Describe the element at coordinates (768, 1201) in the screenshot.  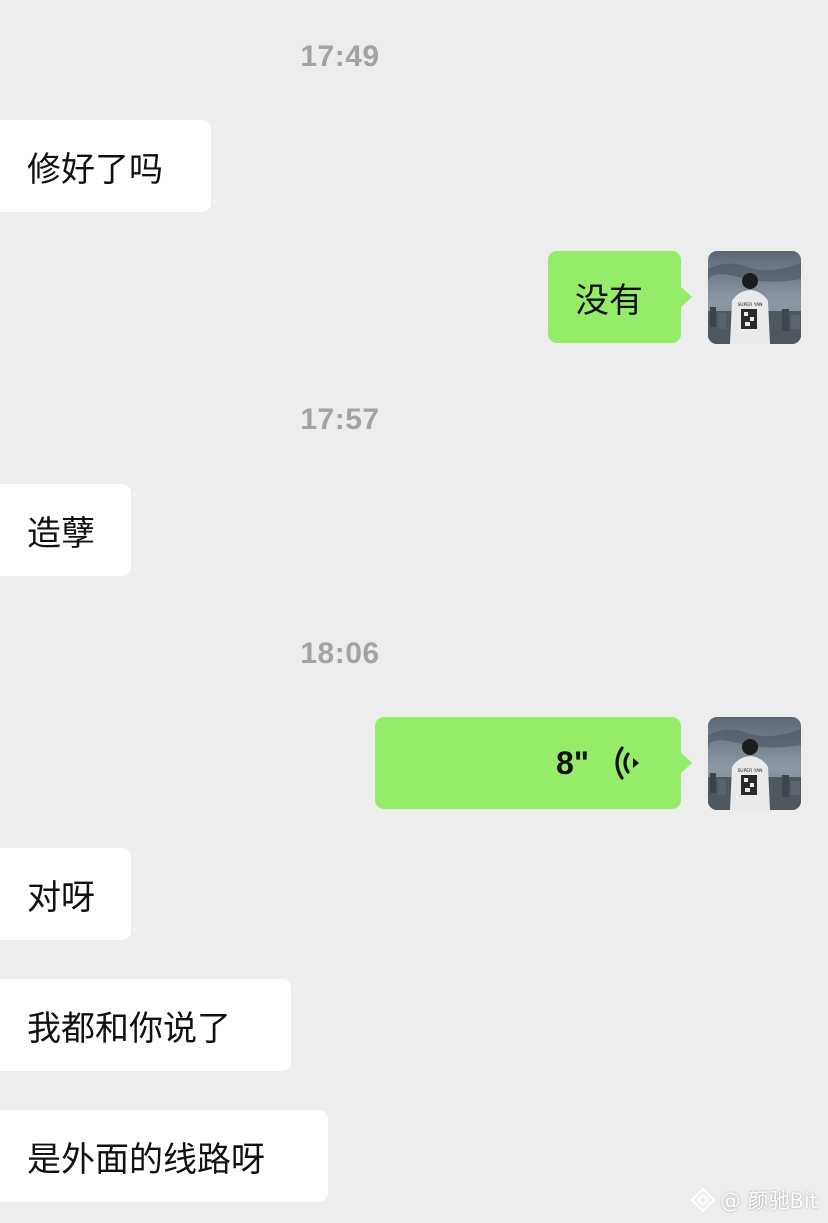
I see `watermark-text: @ 颜驰Bit` at that location.